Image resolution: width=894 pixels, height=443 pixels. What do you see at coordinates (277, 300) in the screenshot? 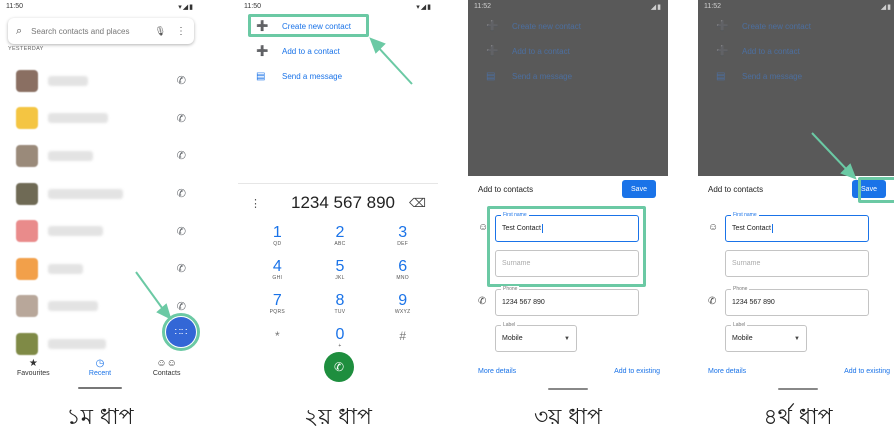
I see `key-digit: 7` at bounding box center [277, 300].